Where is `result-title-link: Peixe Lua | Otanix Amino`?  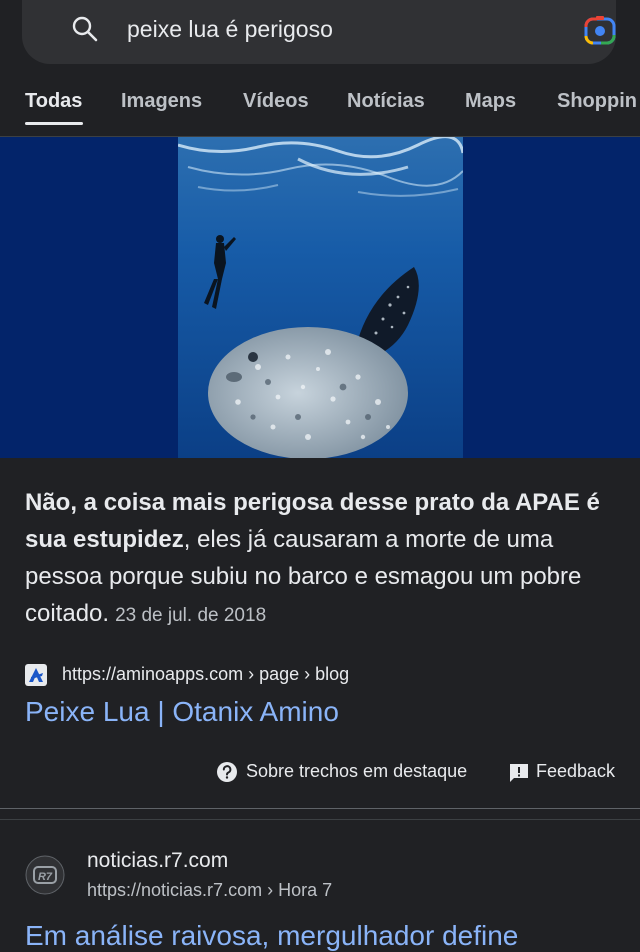
result-title-link: Peixe Lua | Otanix Amino is located at coordinates (182, 712).